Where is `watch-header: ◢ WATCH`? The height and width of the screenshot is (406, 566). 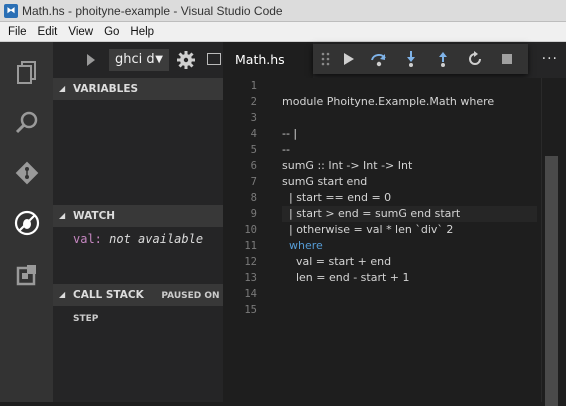
watch-header: ◢ WATCH is located at coordinates (138, 216).